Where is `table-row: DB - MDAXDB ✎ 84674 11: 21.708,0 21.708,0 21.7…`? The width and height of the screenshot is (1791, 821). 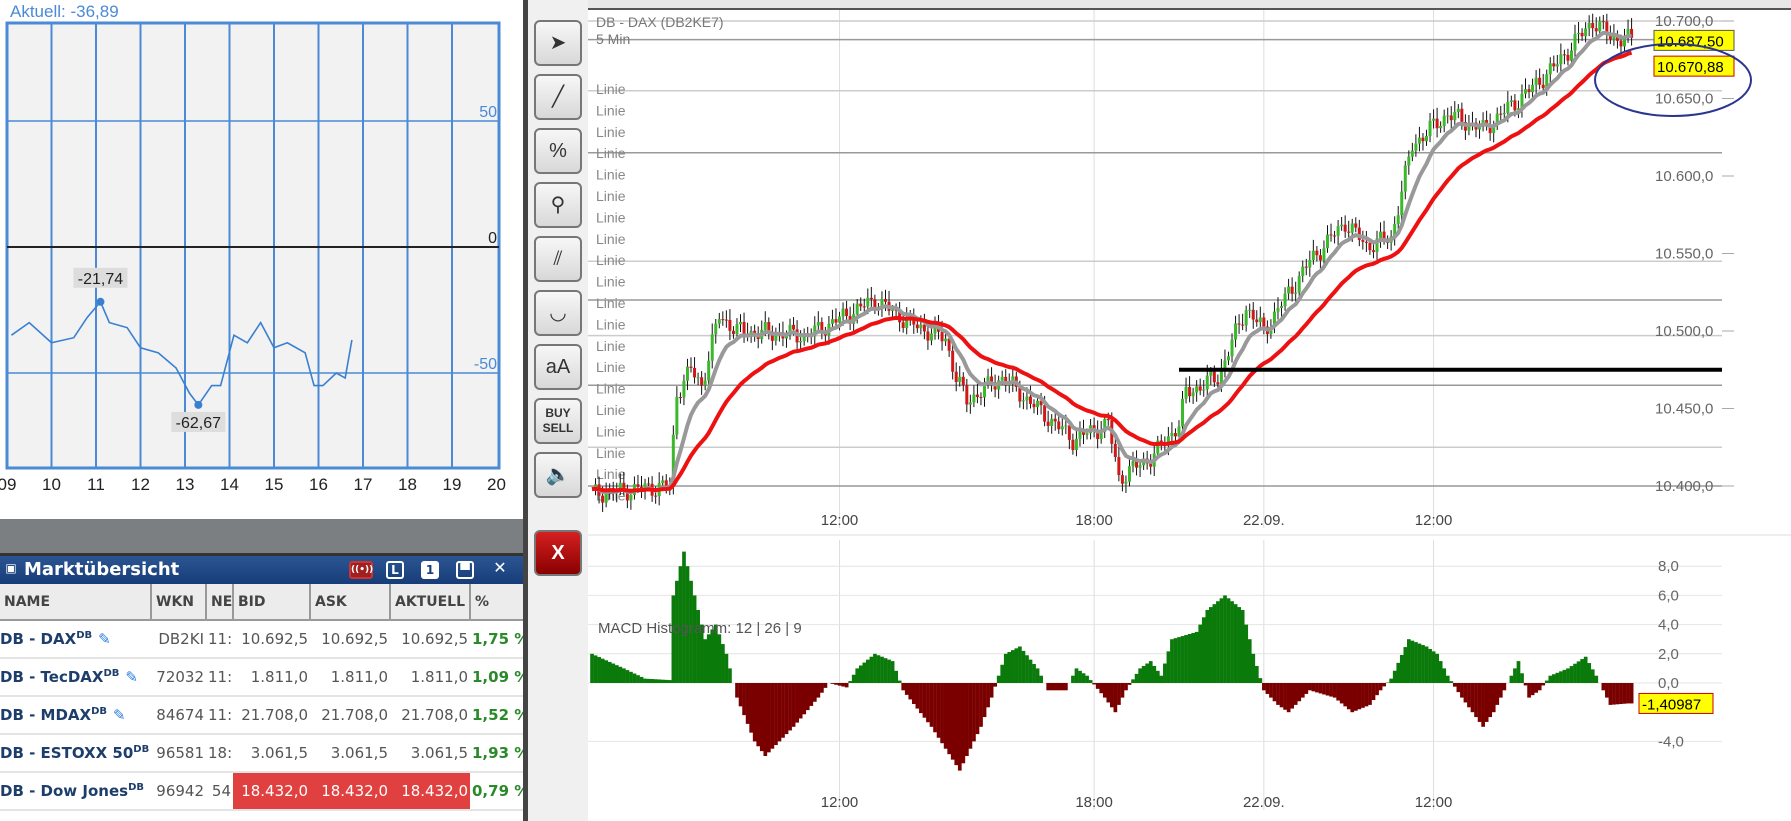 table-row: DB - MDAXDB ✎ 84674 11: 21.708,0 21.708,0 21.7… is located at coordinates (262, 715).